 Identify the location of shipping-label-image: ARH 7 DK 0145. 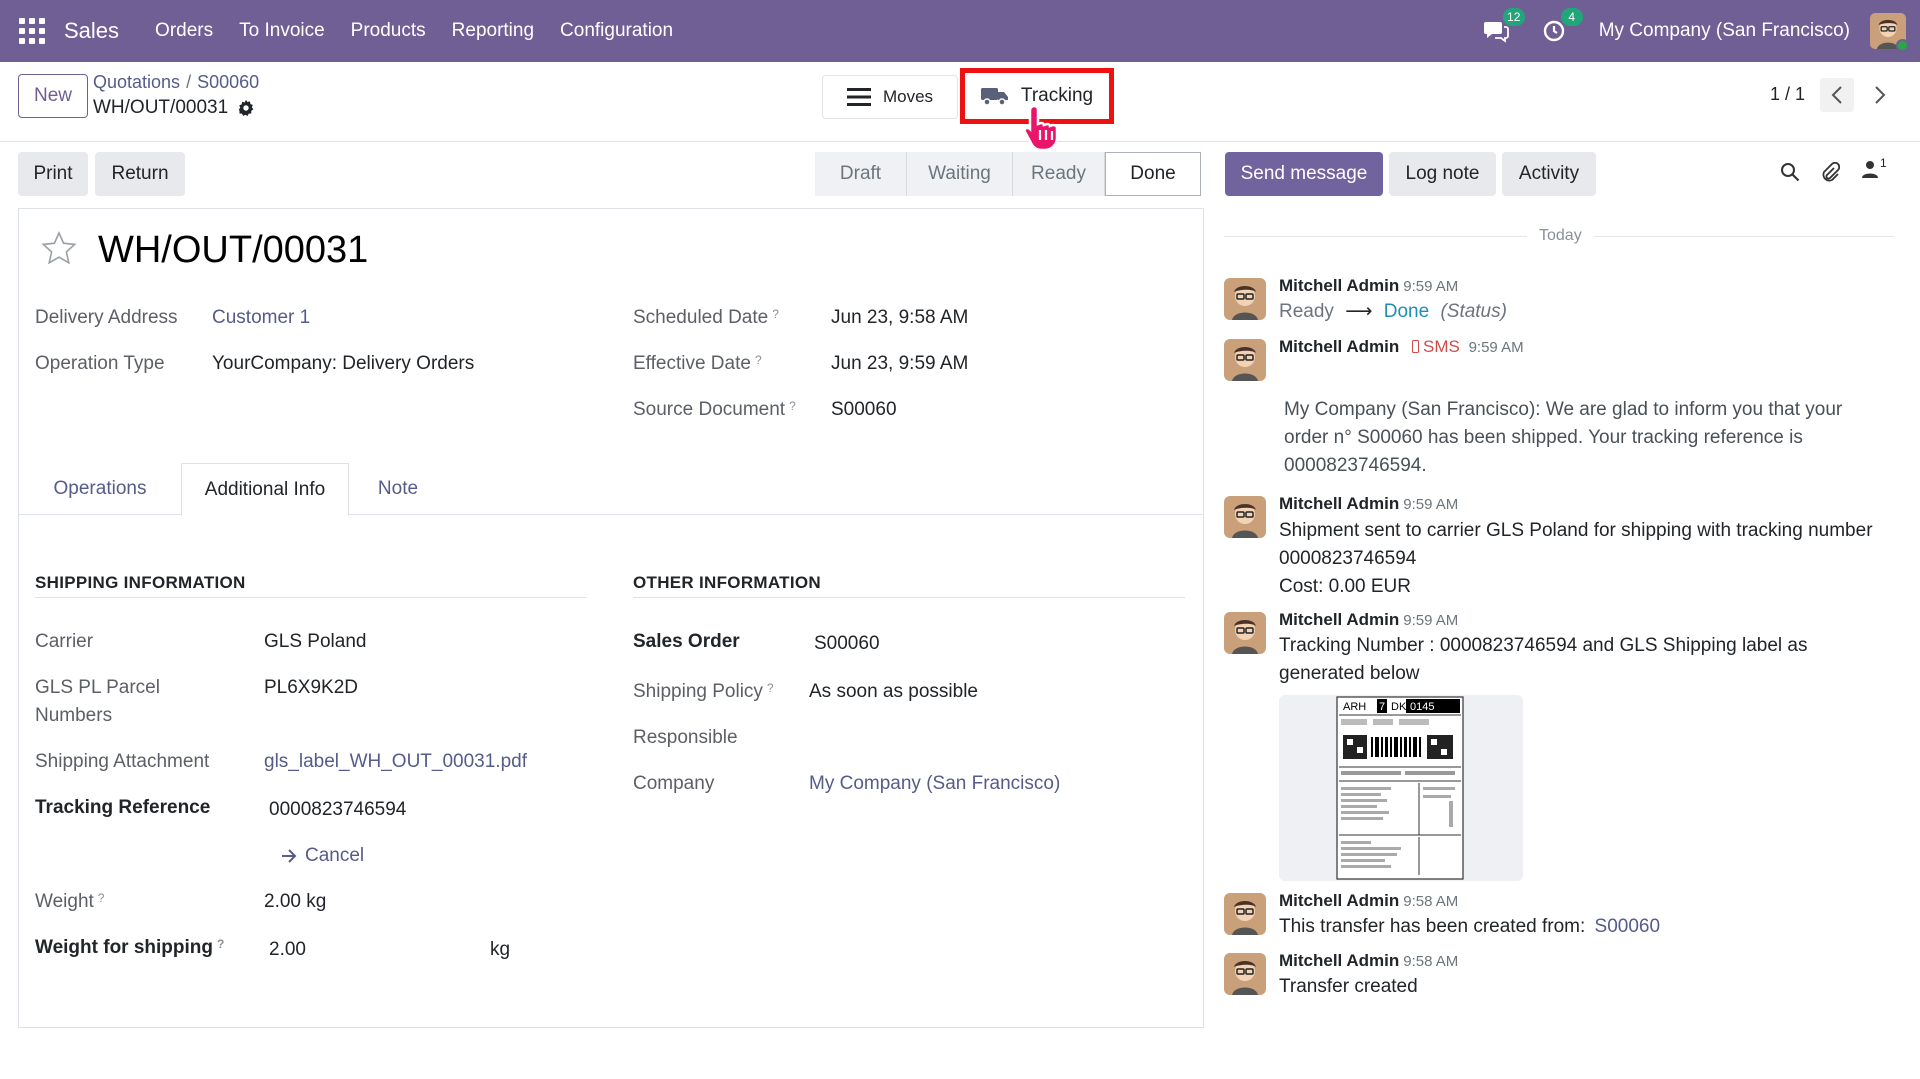
(1400, 788).